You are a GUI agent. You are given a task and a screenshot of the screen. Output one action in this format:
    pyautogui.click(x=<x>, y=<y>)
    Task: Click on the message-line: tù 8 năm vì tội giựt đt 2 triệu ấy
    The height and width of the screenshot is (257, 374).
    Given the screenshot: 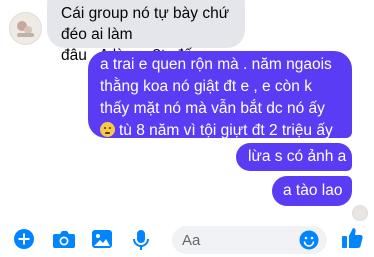 What is the action you would take?
    pyautogui.click(x=222, y=131)
    